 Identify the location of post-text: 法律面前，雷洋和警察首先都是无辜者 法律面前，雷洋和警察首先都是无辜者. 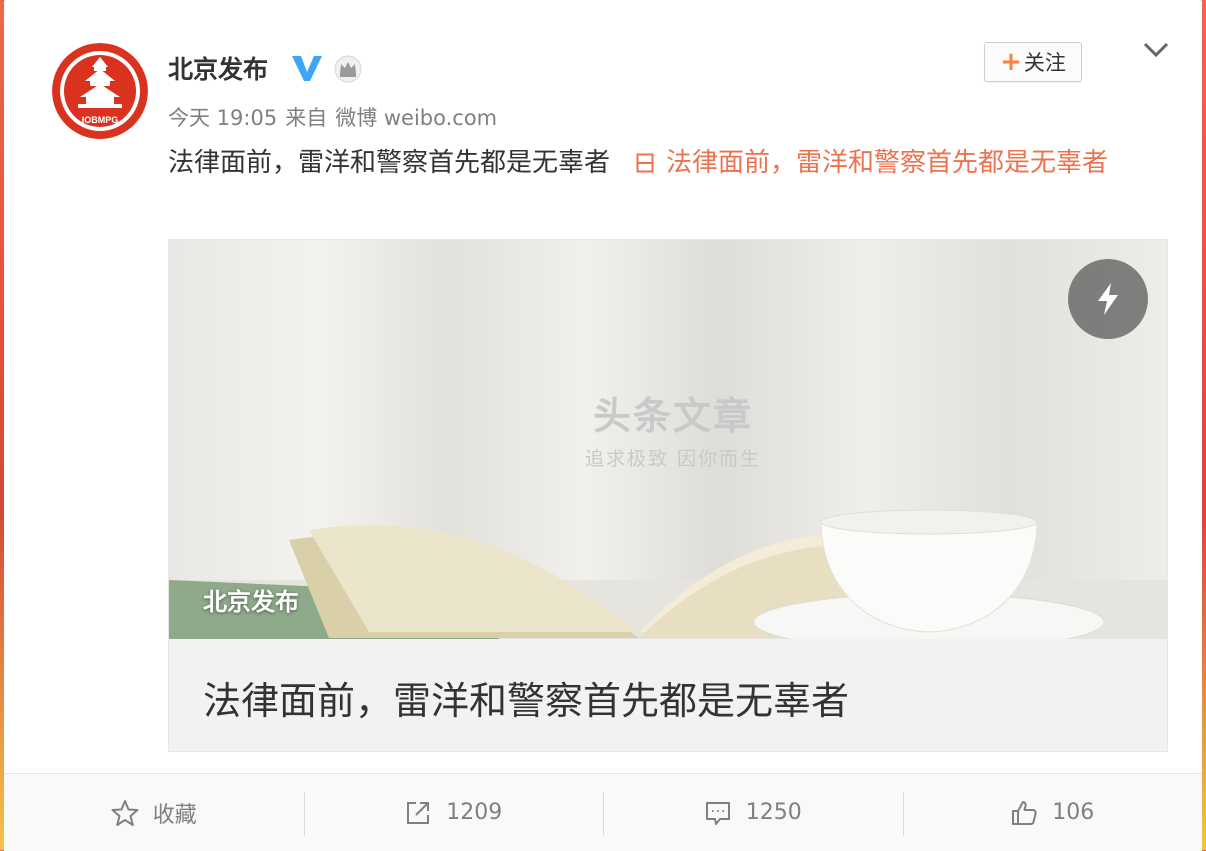
(668, 163).